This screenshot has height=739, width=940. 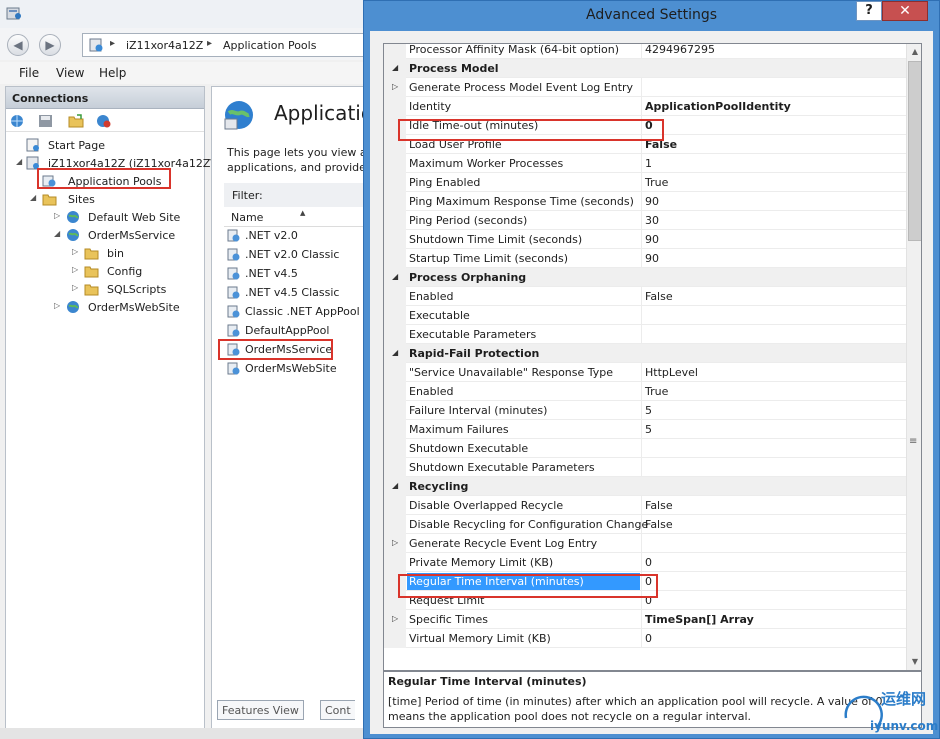 I want to click on property-row: Executable Parameters, so click(x=645, y=334).